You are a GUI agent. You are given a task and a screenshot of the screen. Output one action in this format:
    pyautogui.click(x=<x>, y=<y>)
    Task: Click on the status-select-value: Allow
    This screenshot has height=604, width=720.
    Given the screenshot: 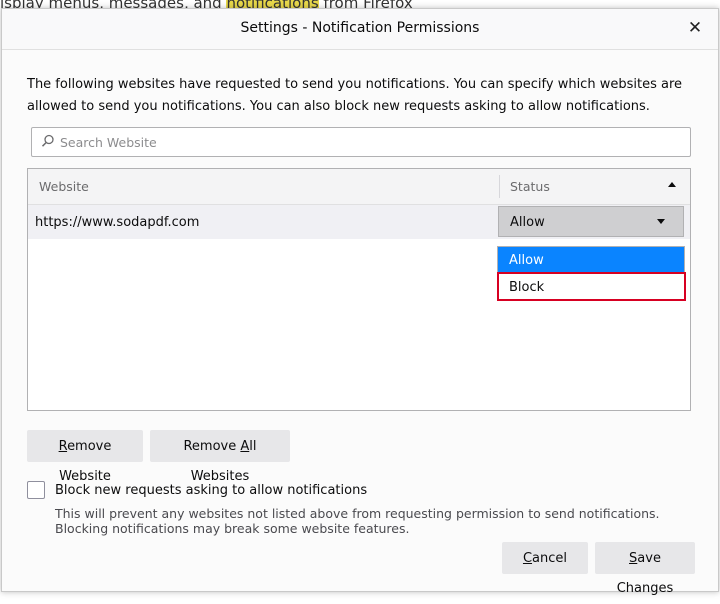 What is the action you would take?
    pyautogui.click(x=527, y=222)
    